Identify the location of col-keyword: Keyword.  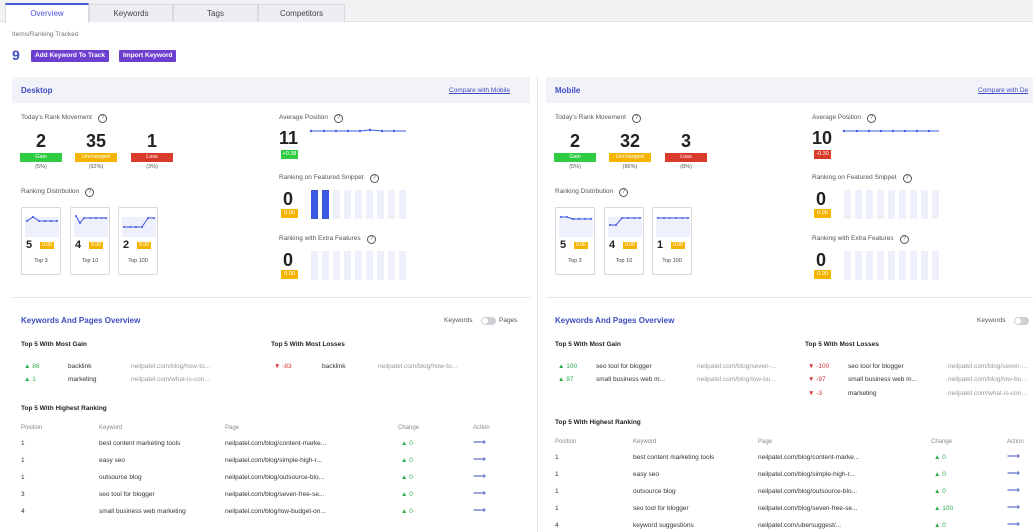
(111, 428).